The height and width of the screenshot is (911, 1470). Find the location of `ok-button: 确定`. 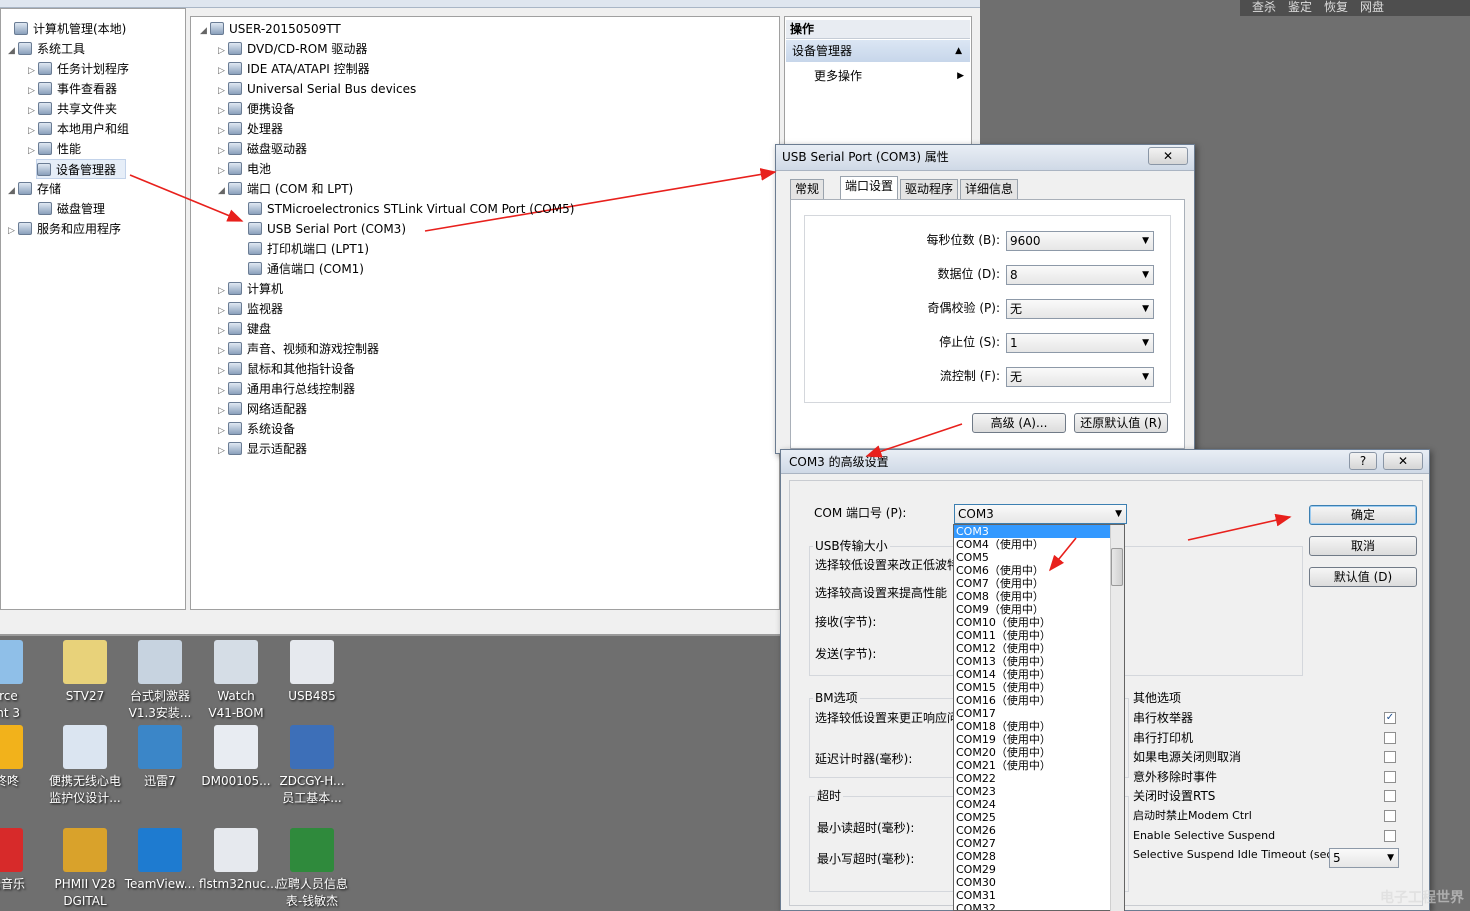

ok-button: 确定 is located at coordinates (1363, 515).